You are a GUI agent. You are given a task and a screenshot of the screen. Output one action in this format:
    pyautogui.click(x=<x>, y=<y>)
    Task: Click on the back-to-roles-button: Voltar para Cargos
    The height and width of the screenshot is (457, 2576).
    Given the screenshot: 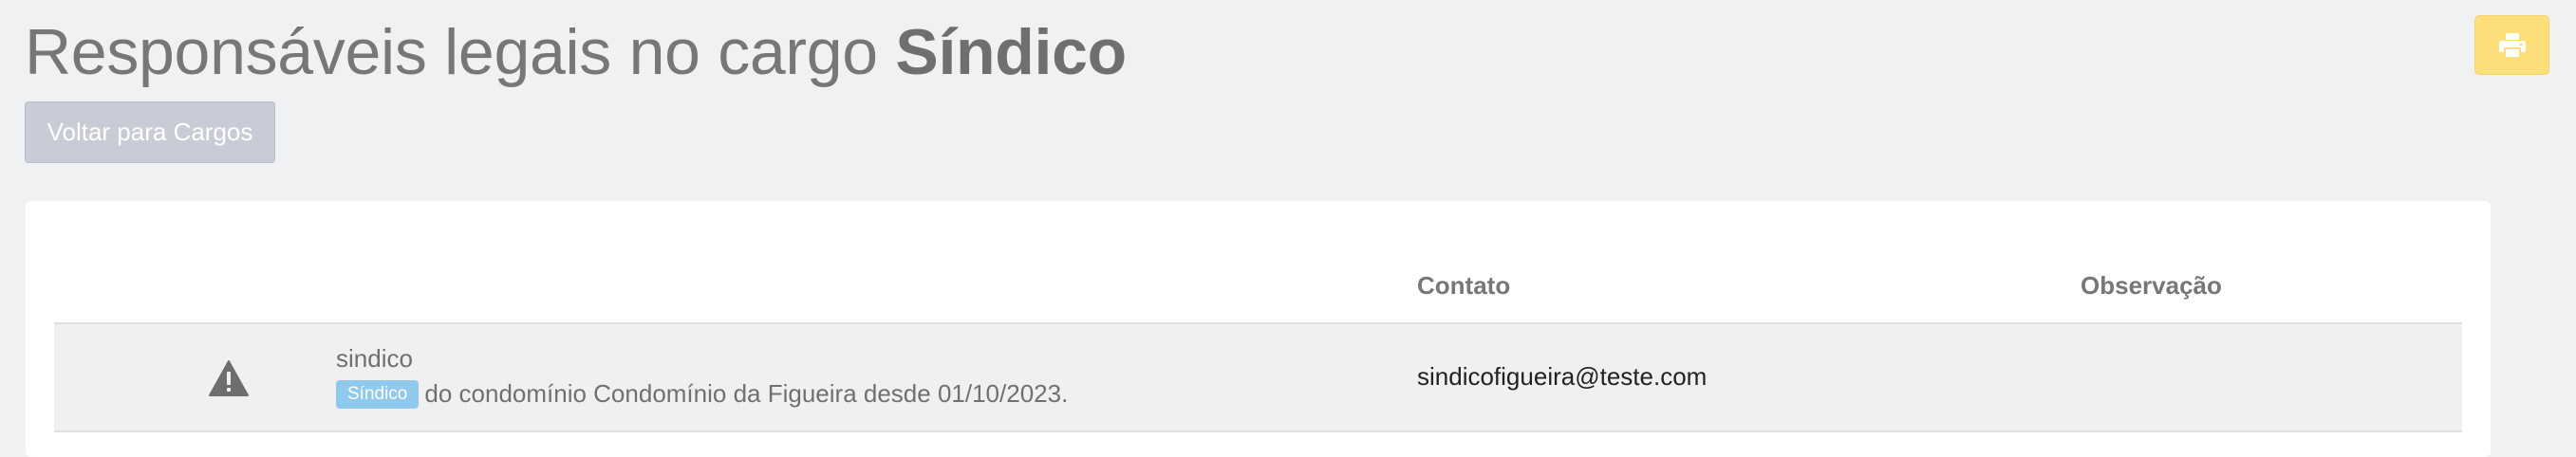 What is the action you would take?
    pyautogui.click(x=150, y=132)
    